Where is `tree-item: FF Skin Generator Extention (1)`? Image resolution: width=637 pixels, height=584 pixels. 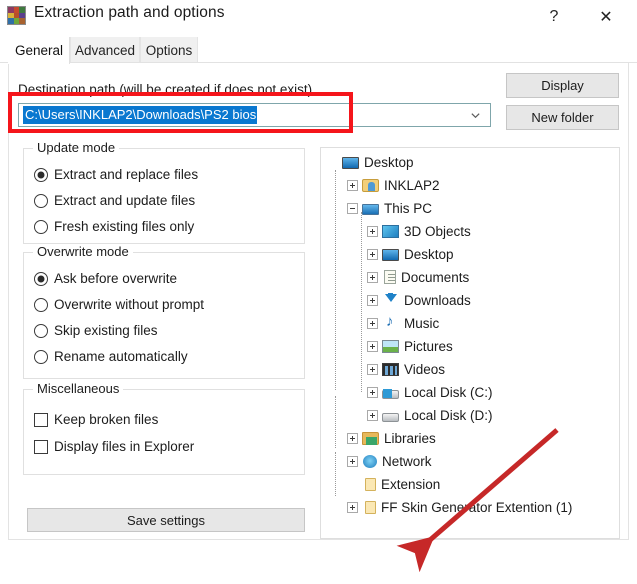
tree-item: FF Skin Generator Extention (1) is located at coordinates (459, 507).